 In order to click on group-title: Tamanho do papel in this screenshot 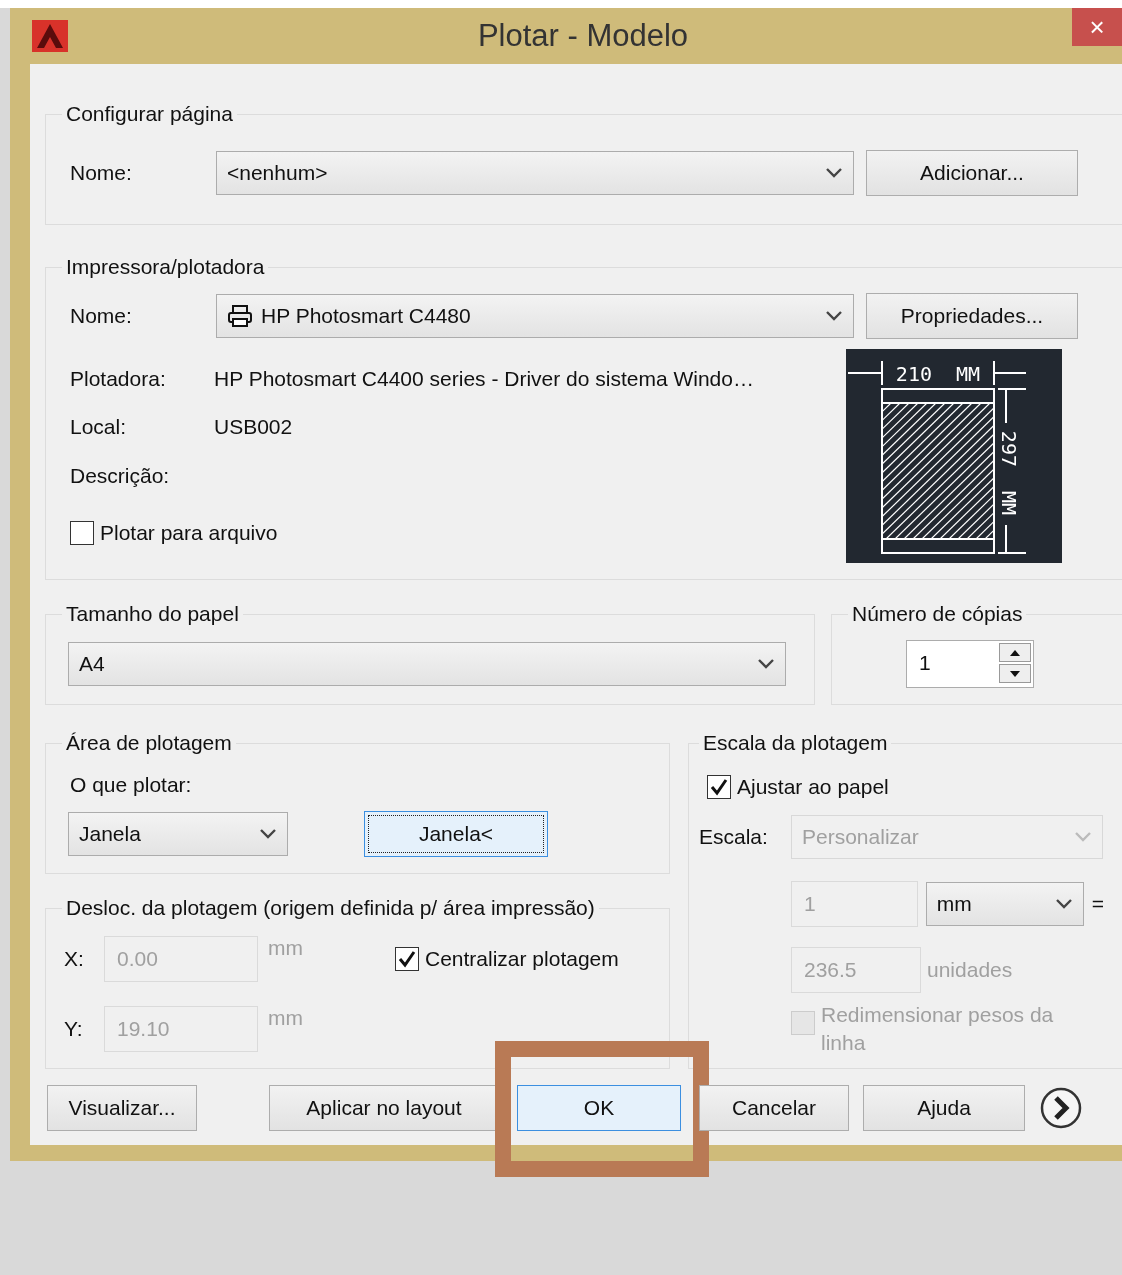, I will do `click(152, 614)`.